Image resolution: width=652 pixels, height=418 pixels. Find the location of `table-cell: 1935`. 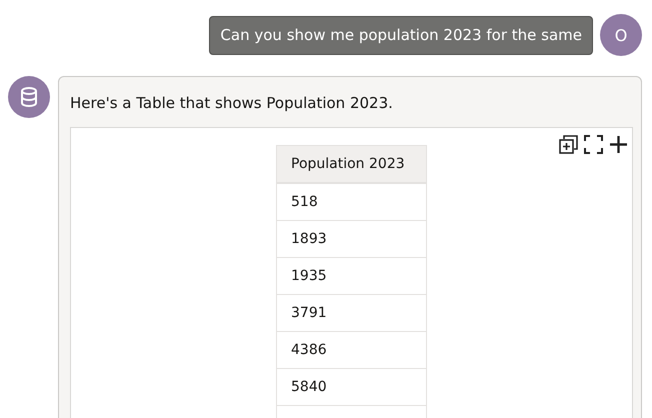

table-cell: 1935 is located at coordinates (351, 276).